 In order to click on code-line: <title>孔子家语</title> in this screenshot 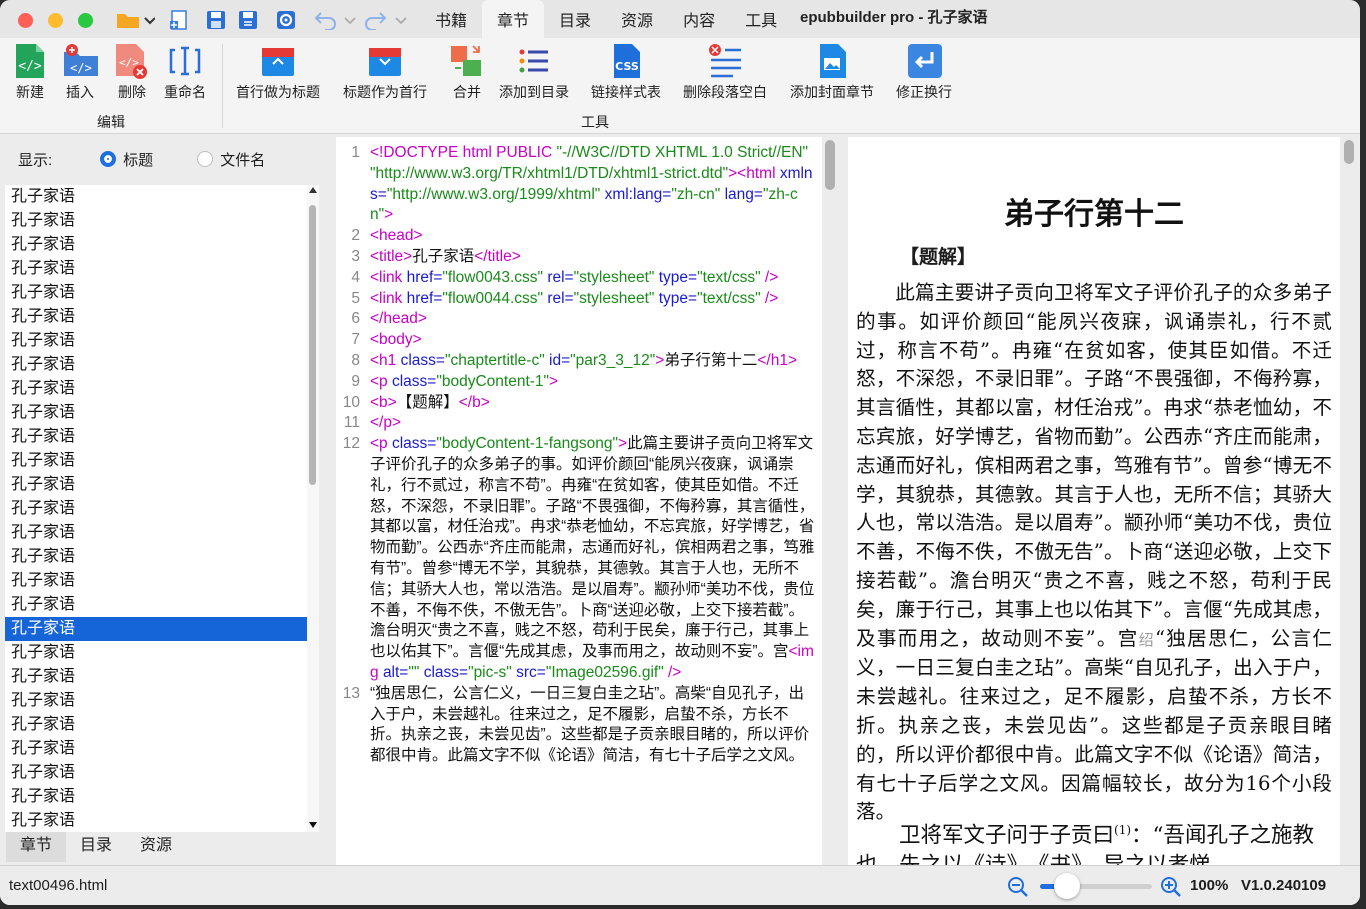, I will do `click(593, 257)`.